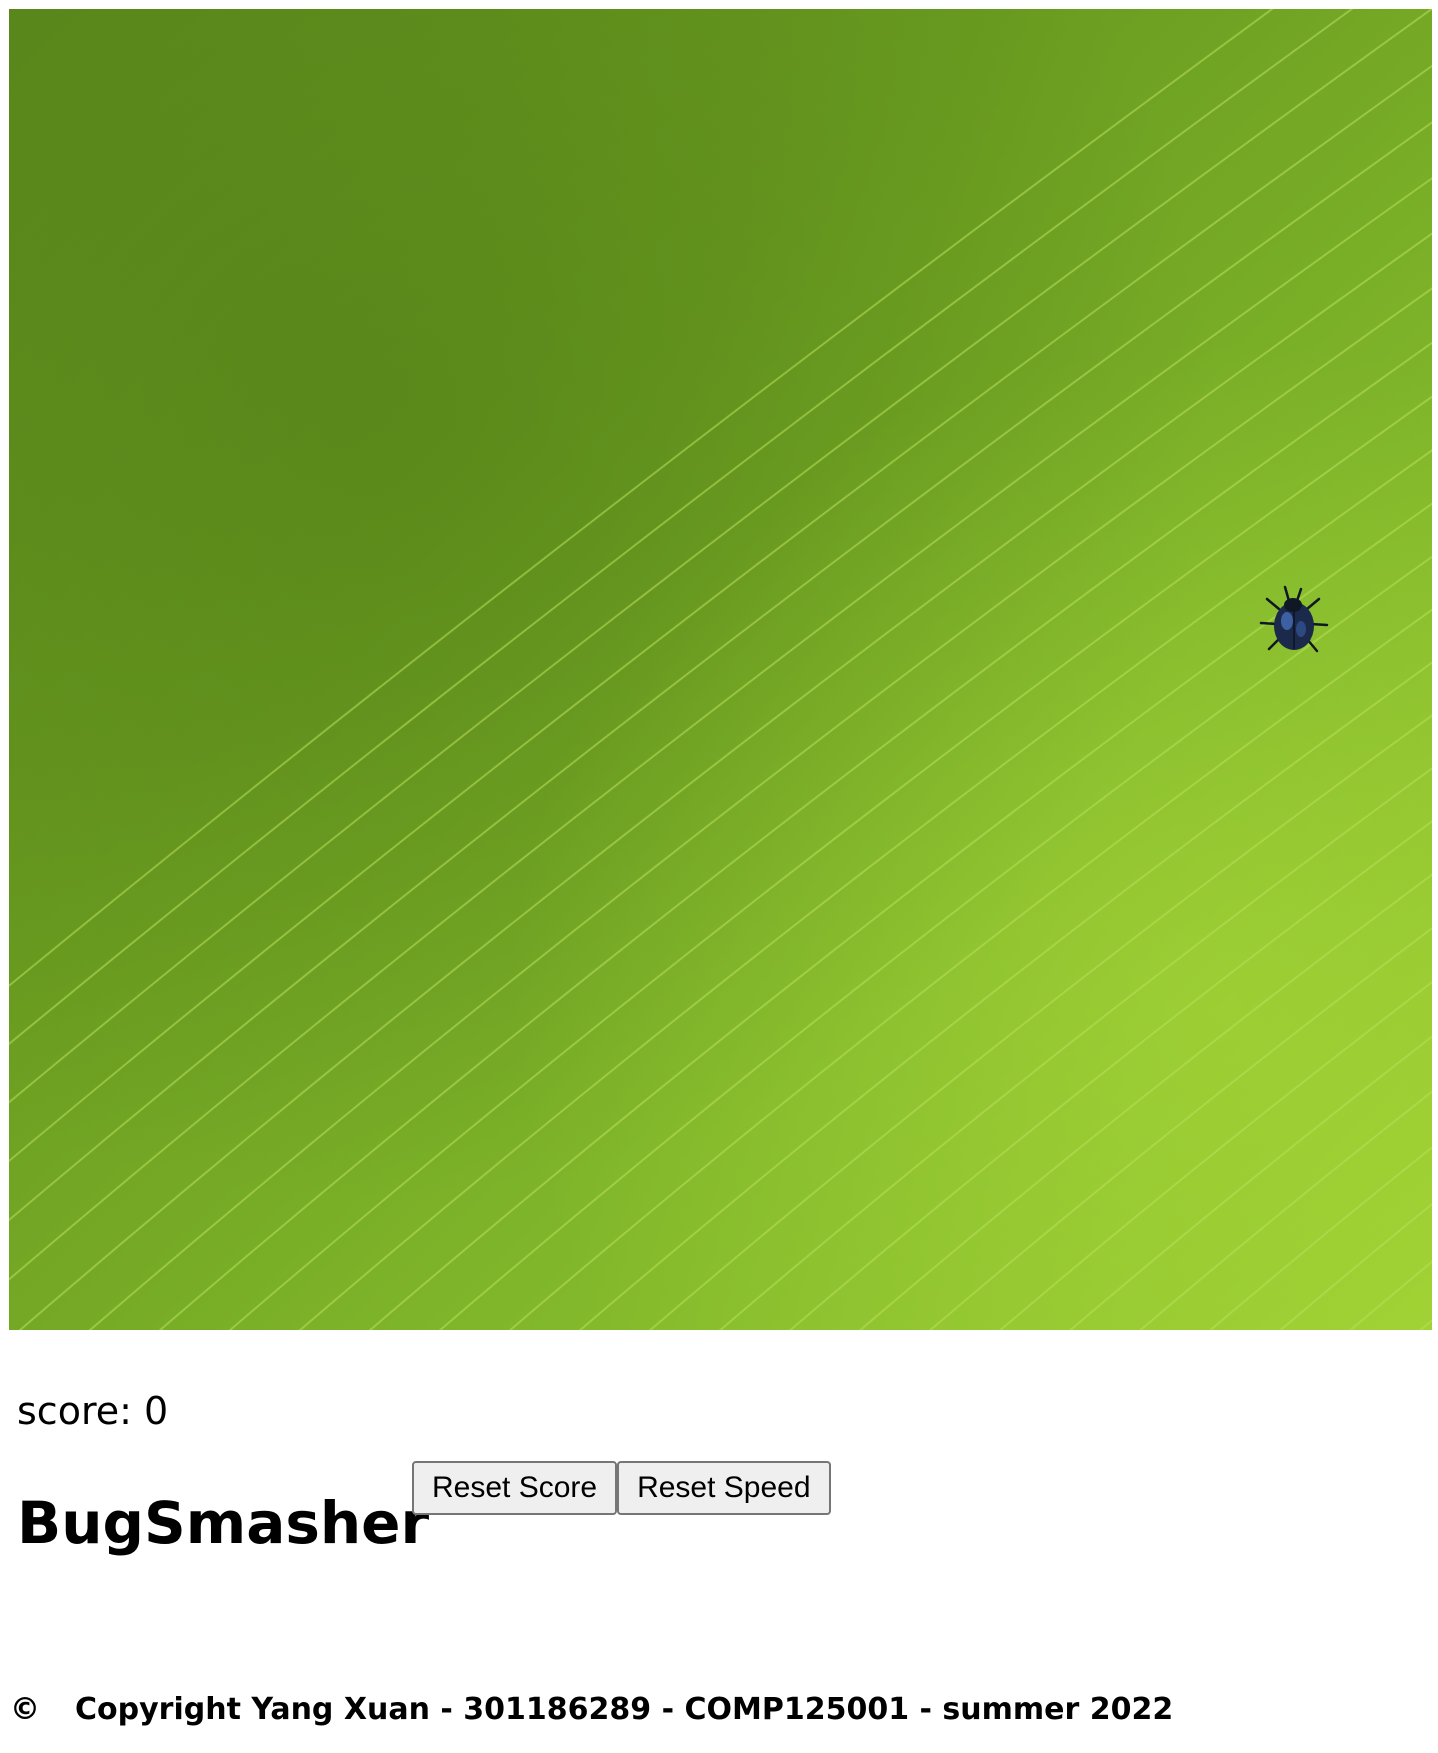 The height and width of the screenshot is (1753, 1438). I want to click on reset-speed-button: Reset Speed, so click(724, 1488).